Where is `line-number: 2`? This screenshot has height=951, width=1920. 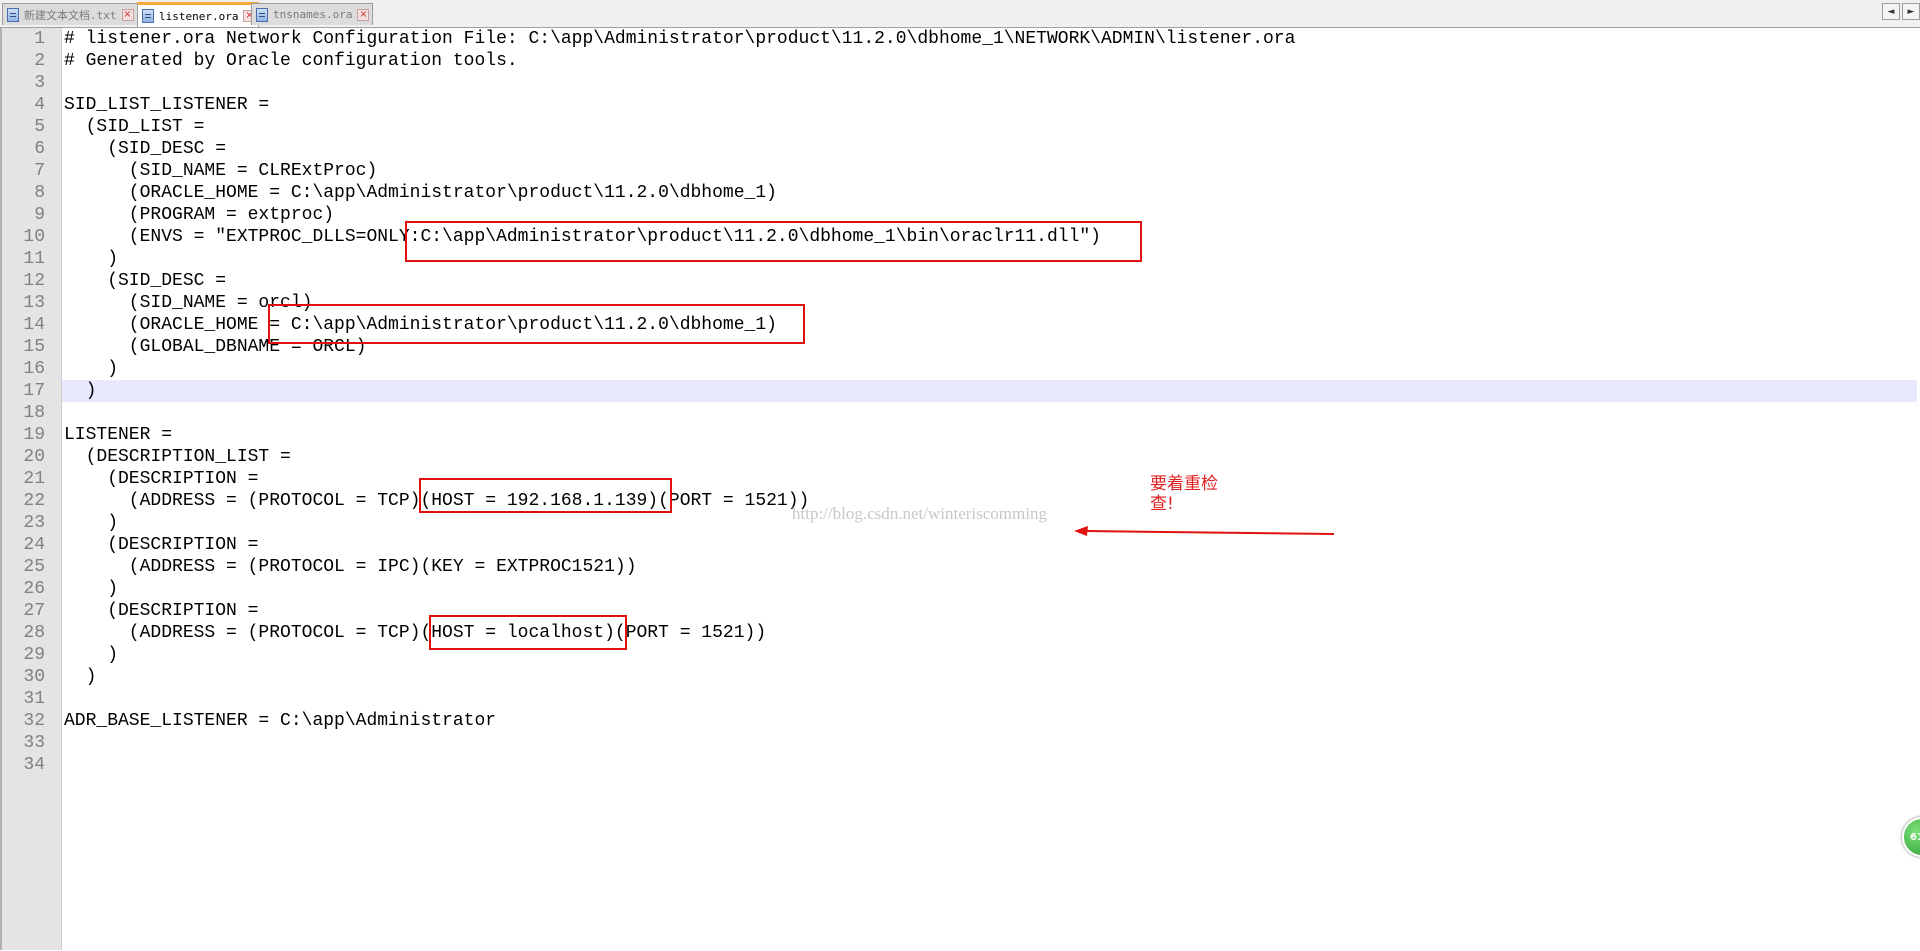
line-number: 2 is located at coordinates (39, 61).